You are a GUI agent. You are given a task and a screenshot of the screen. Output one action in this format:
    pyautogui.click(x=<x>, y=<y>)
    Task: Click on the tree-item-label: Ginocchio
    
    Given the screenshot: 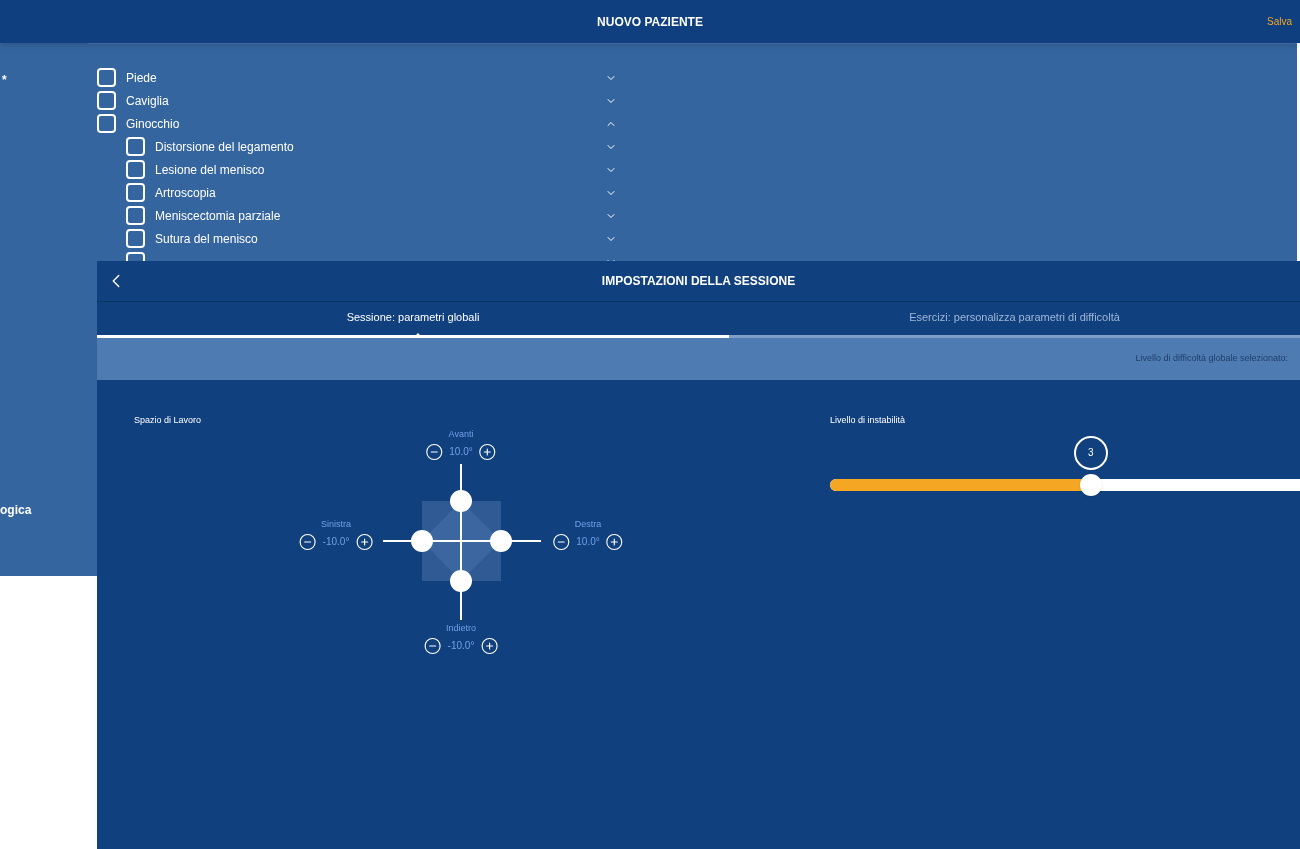 What is the action you would take?
    pyautogui.click(x=153, y=124)
    